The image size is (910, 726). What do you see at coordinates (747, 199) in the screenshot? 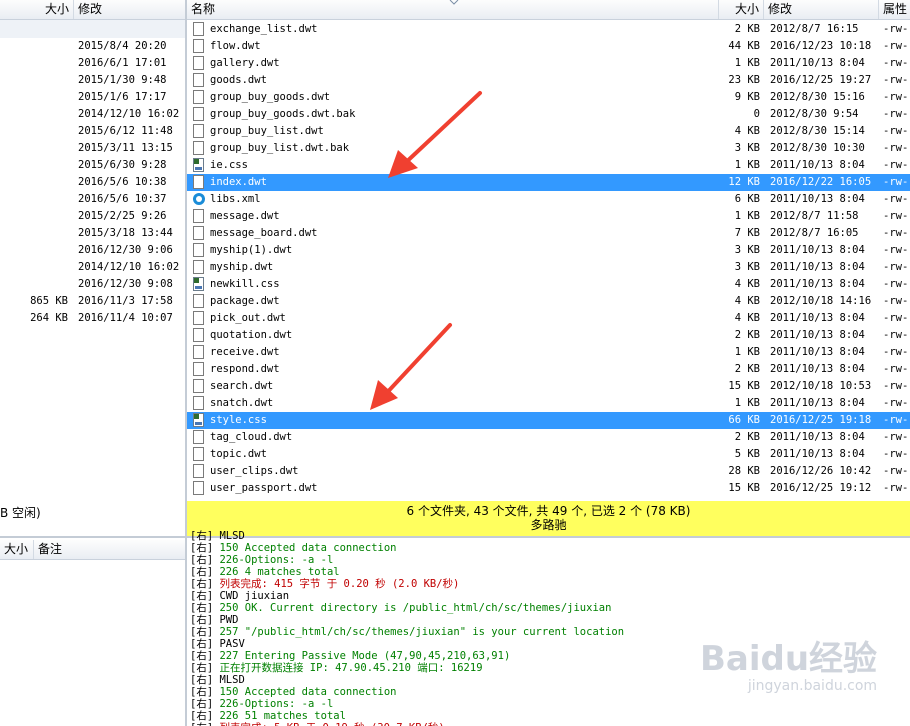
I see `remote-file-size: 6 KB` at bounding box center [747, 199].